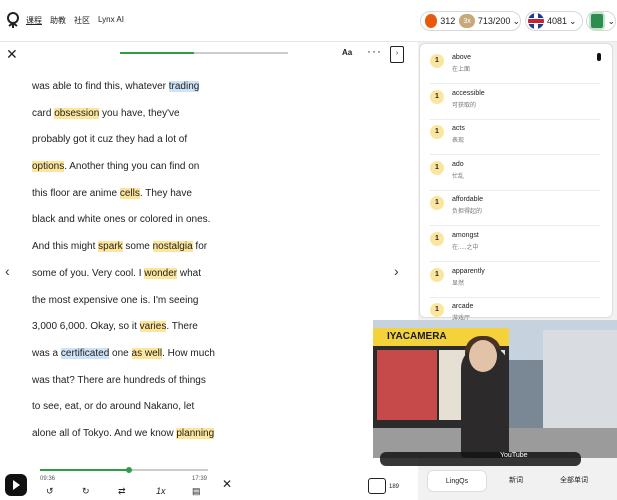  I want to click on streak-stats: 312 3x 713/200 ⌄, so click(470, 21).